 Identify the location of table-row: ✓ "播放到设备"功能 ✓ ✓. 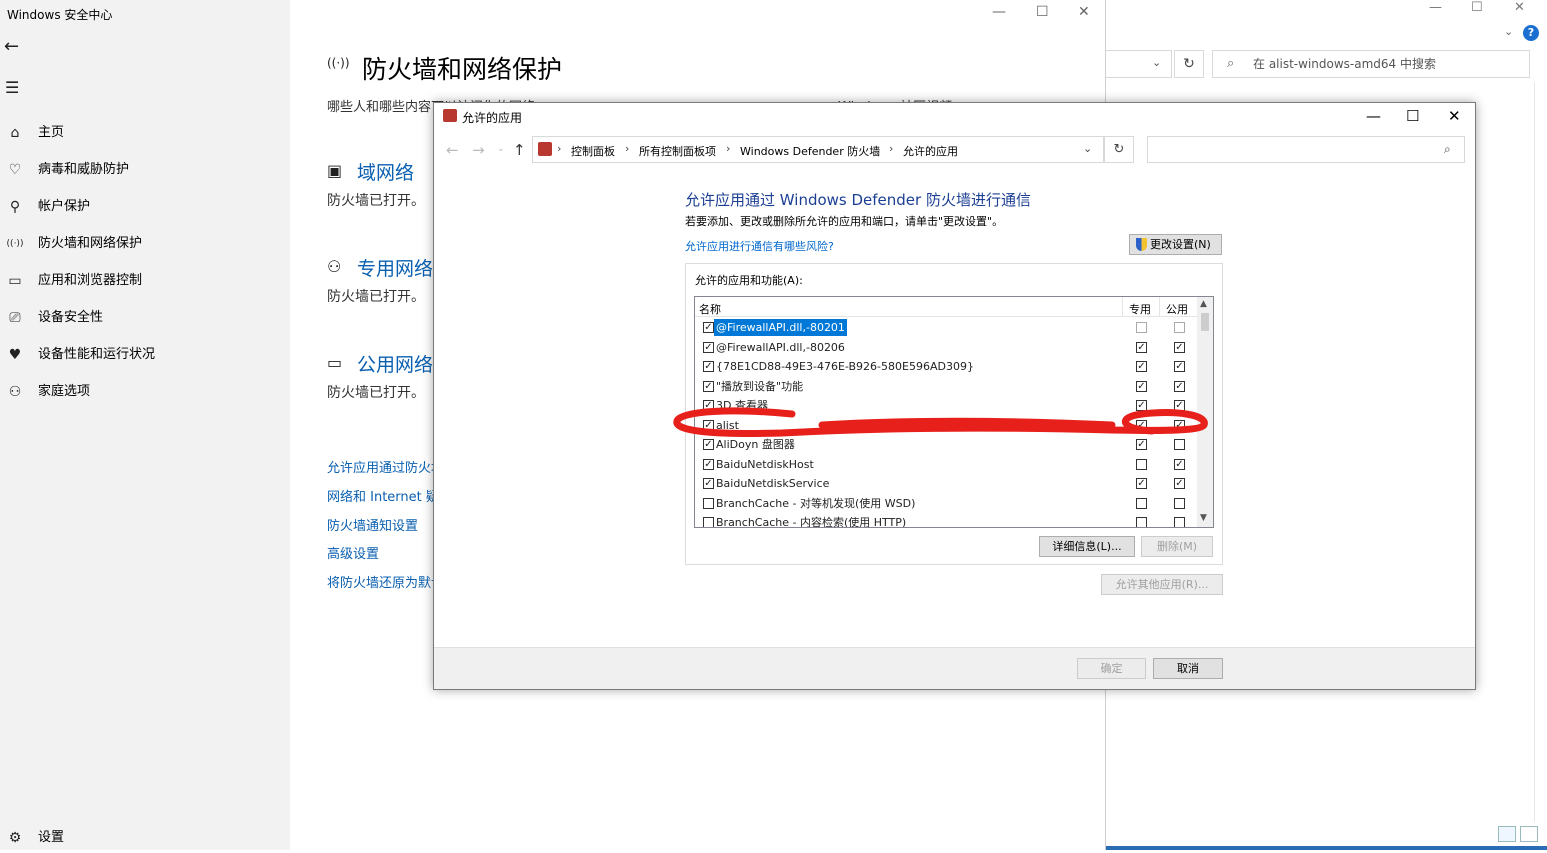
(946, 387).